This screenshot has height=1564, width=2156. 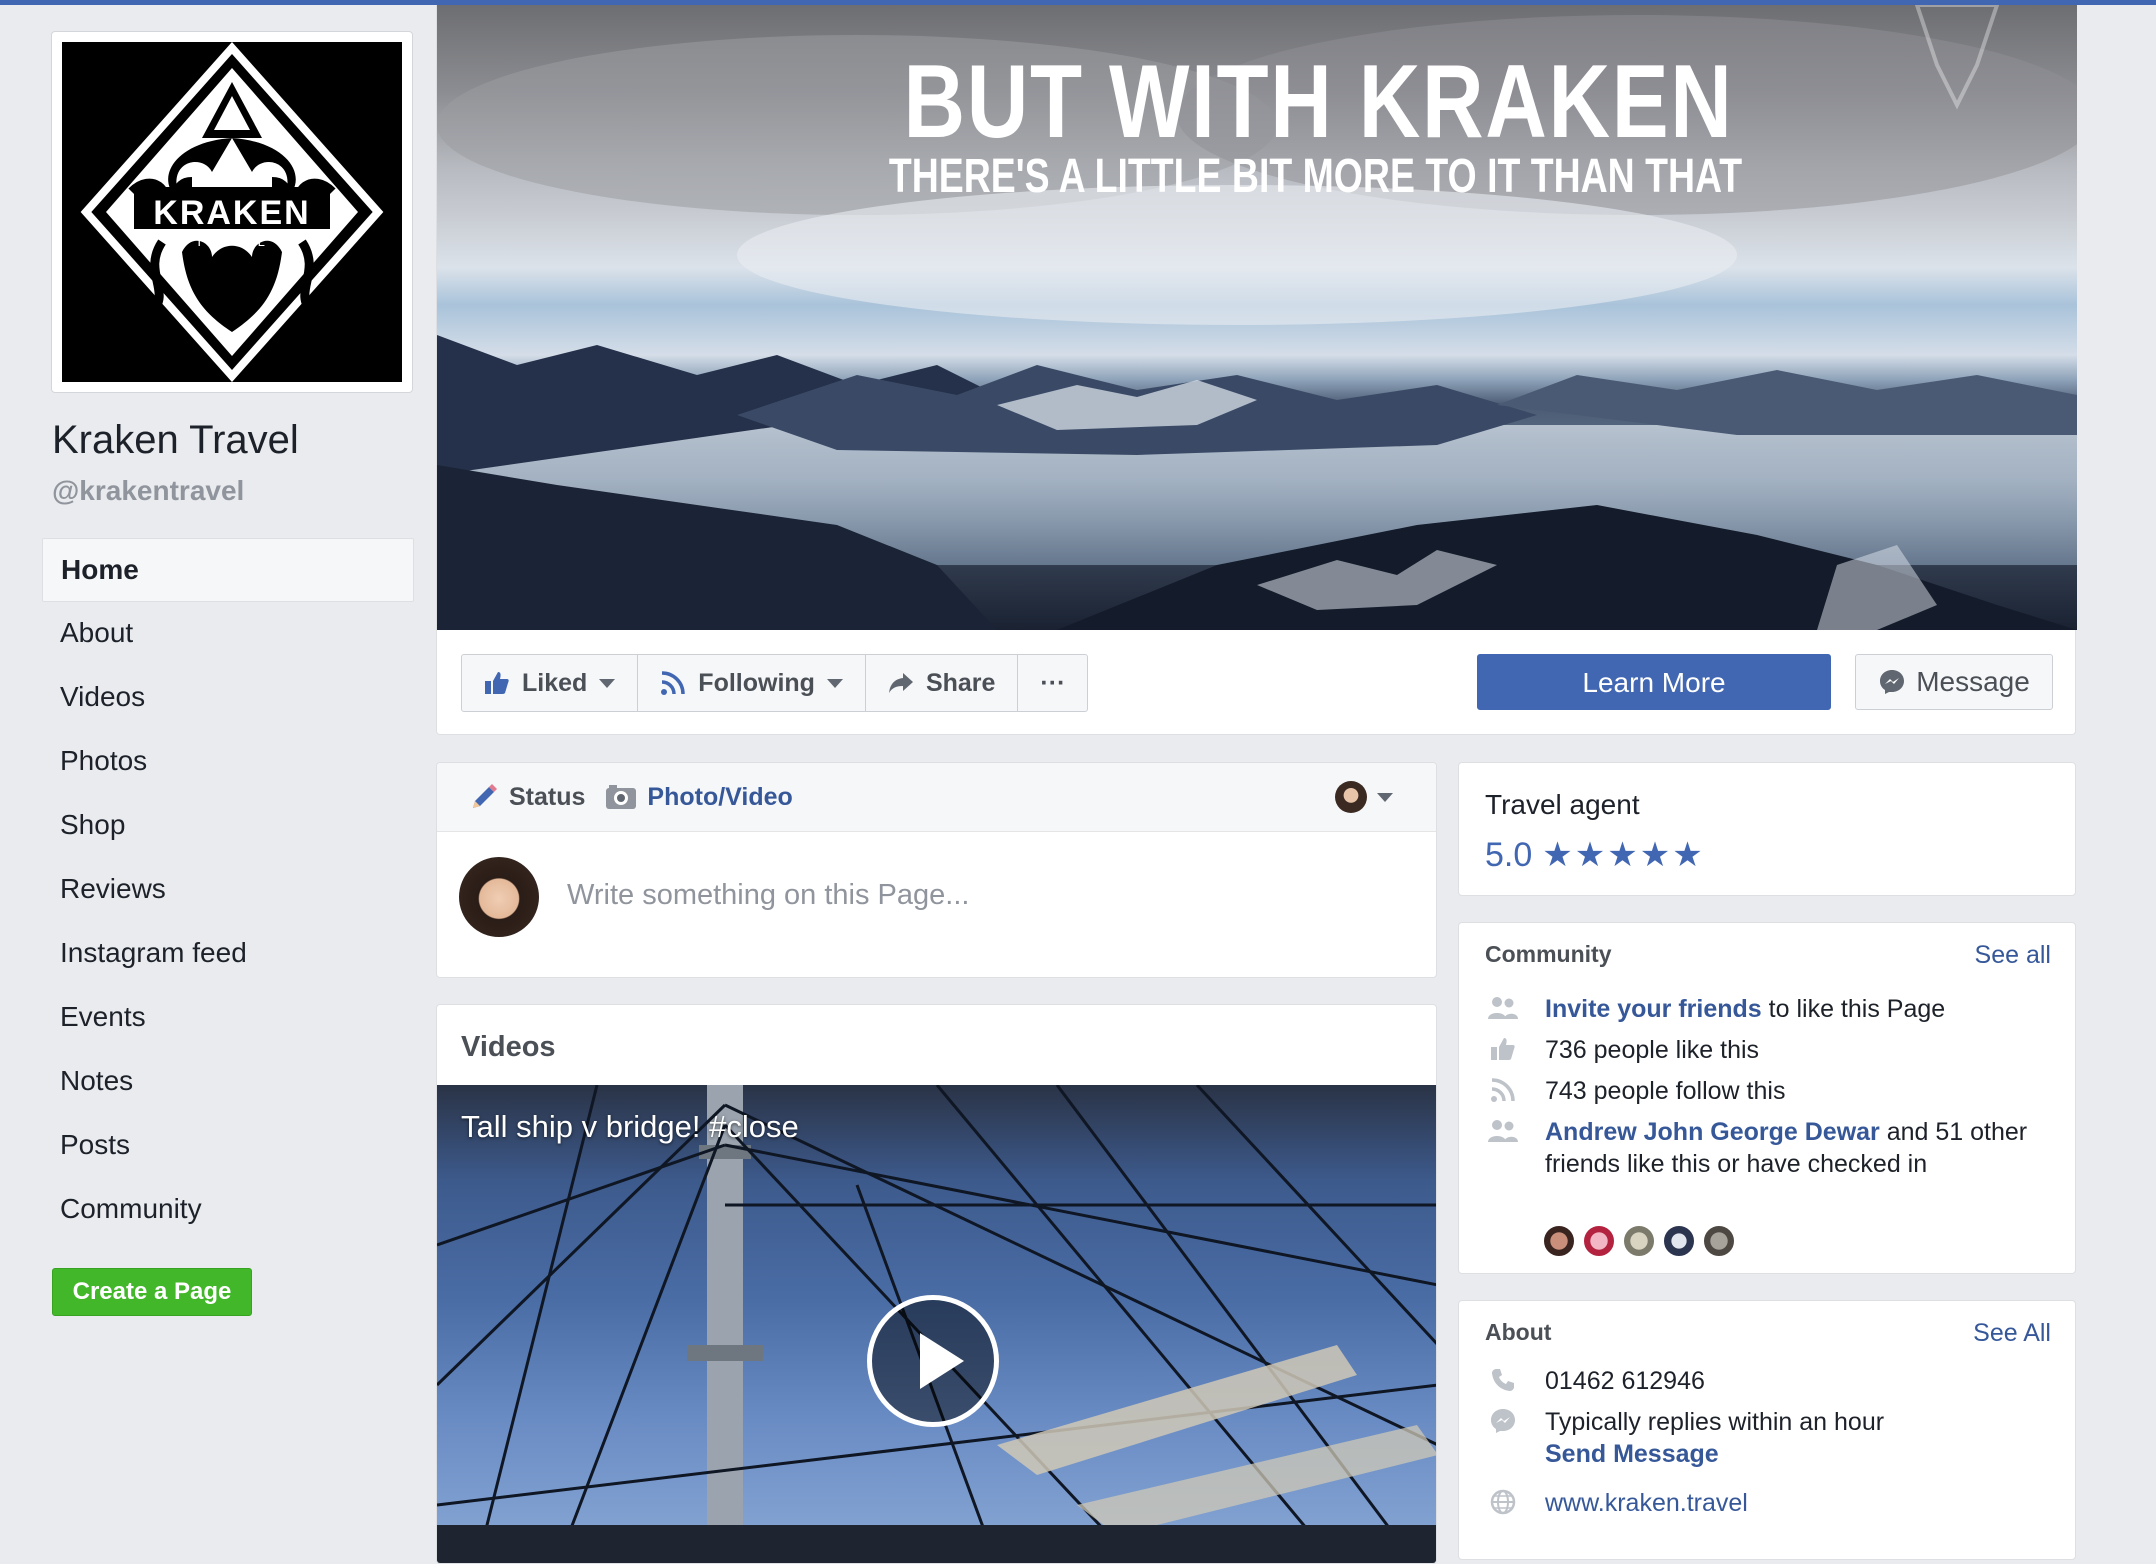 I want to click on invite-friends-link: Invite your friends, so click(x=1653, y=1009).